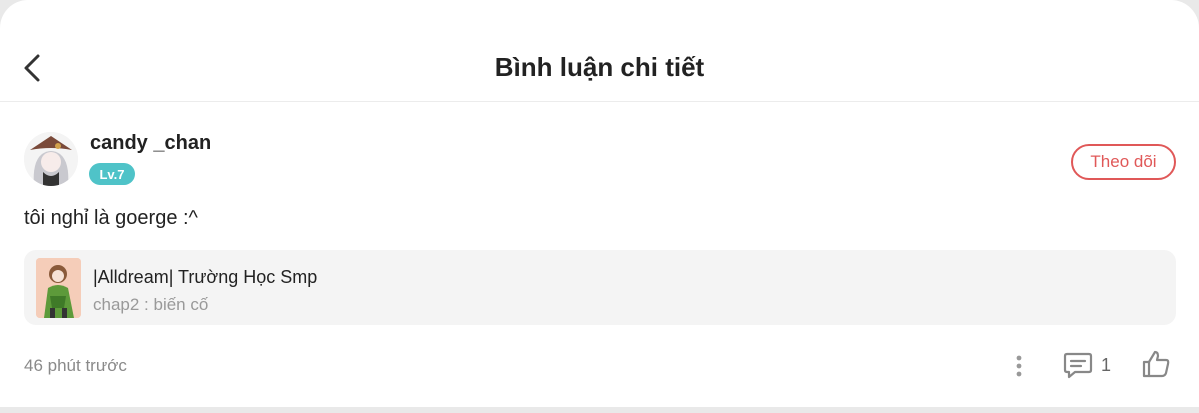  Describe the element at coordinates (150, 143) in the screenshot. I see `username: candy _chan` at that location.